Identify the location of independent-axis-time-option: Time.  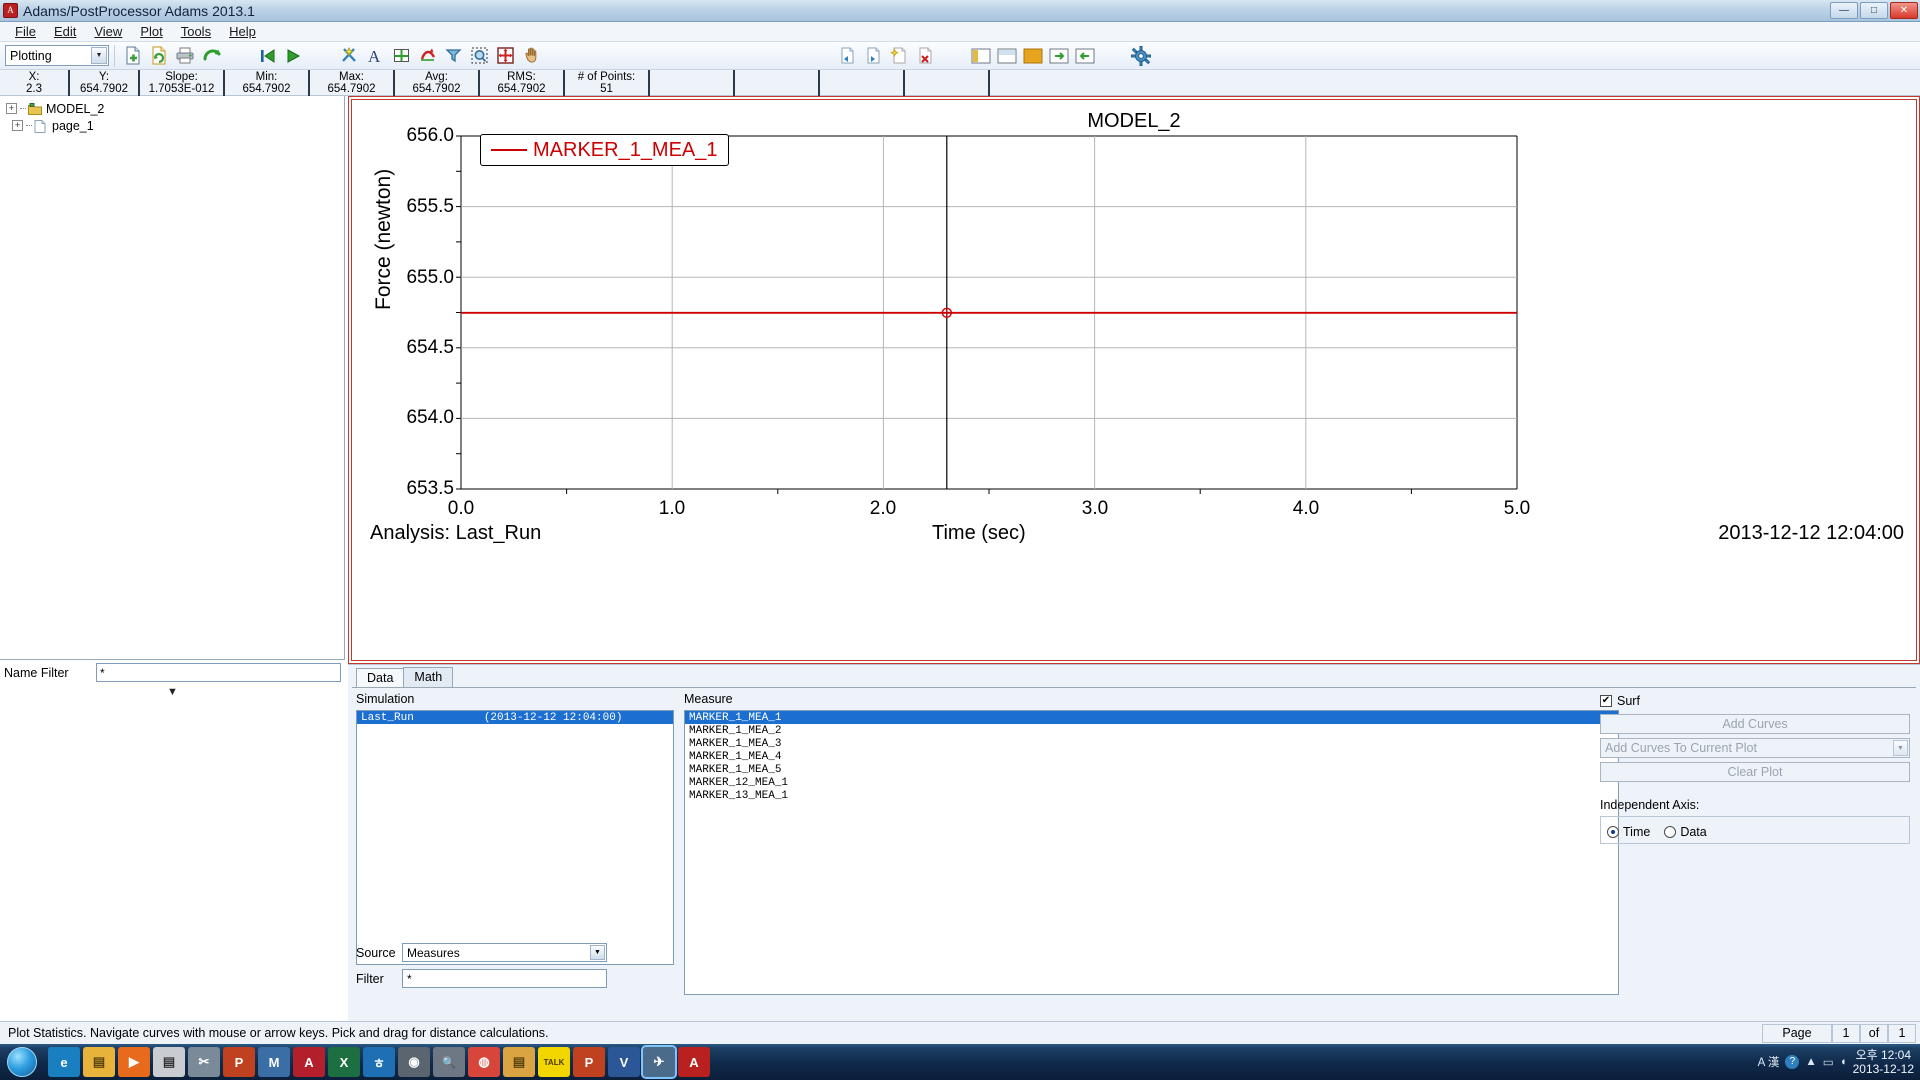
(1628, 832).